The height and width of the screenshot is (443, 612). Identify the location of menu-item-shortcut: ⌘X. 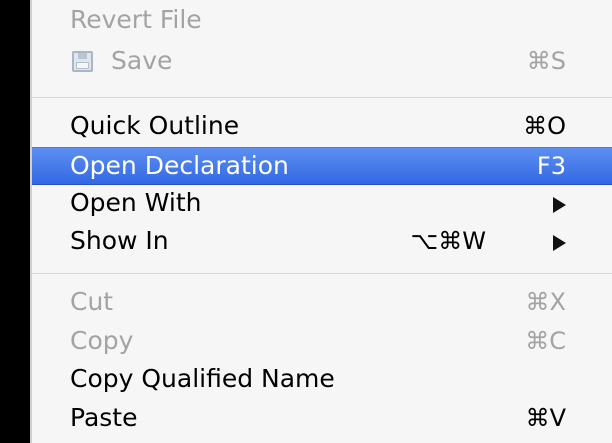
(545, 302).